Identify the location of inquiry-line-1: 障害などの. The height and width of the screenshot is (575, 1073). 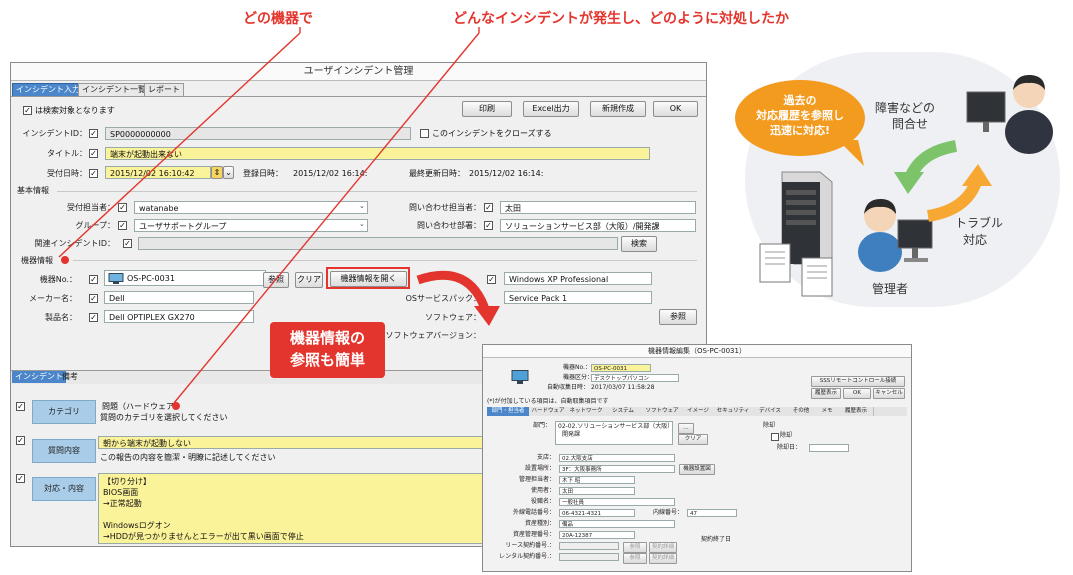
(905, 108).